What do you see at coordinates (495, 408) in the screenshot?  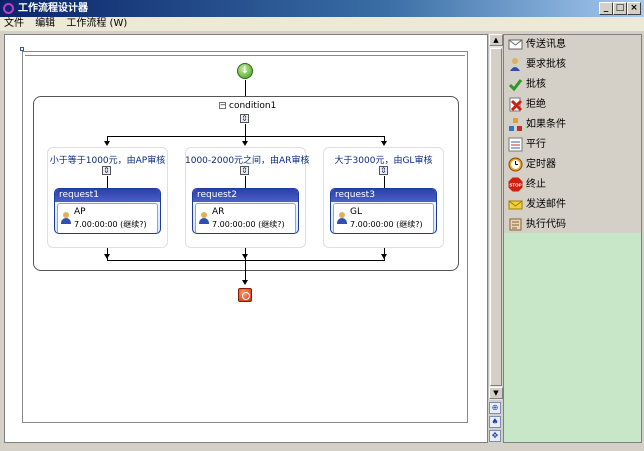 I see `zoom-icon: ⊕` at bounding box center [495, 408].